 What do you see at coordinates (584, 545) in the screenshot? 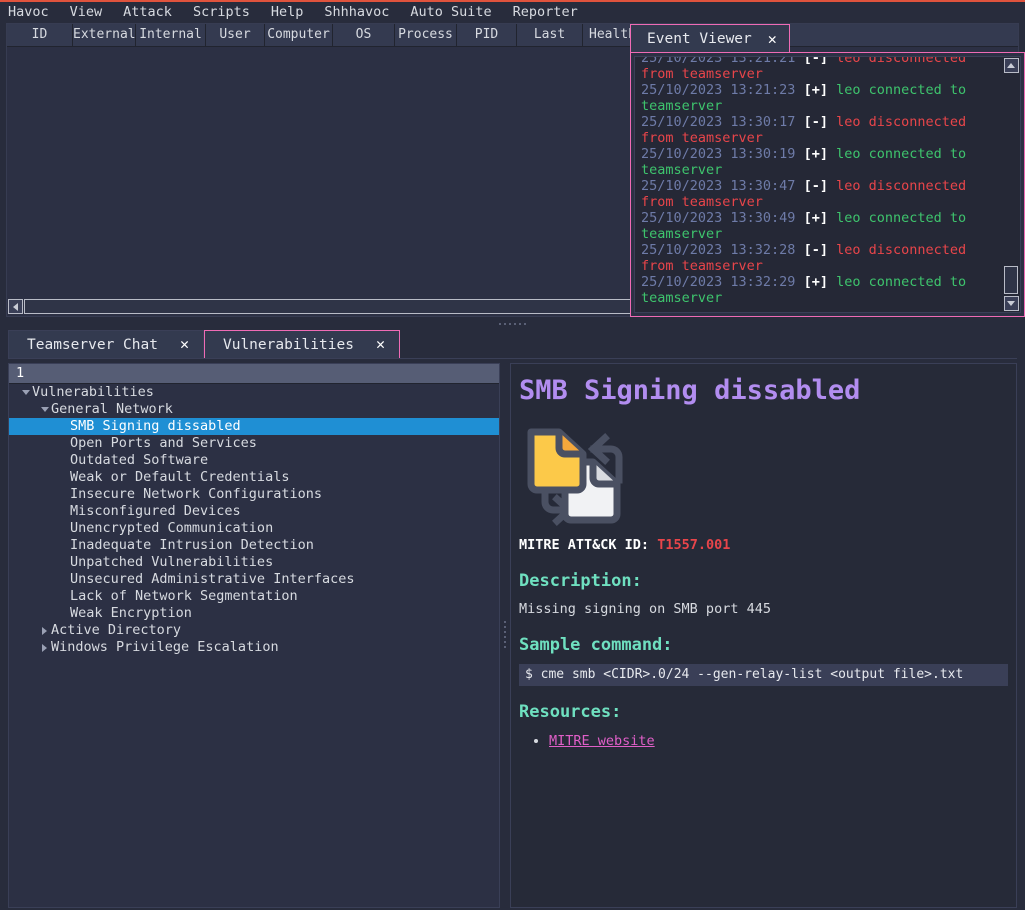
I see `mitre-label: MITRE ATT&CK ID:` at bounding box center [584, 545].